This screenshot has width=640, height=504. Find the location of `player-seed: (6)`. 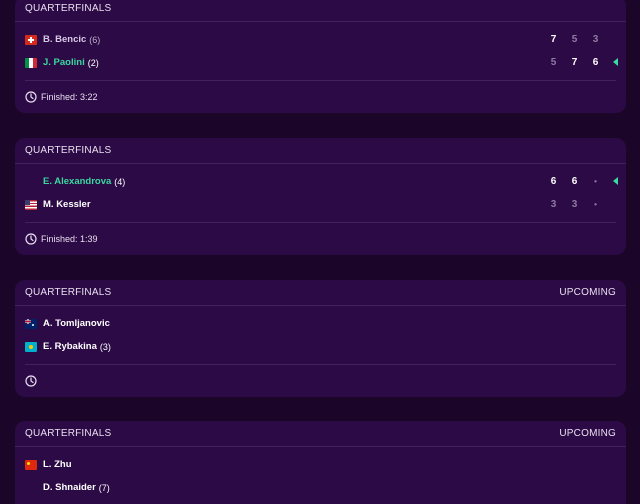

player-seed: (6) is located at coordinates (95, 39).